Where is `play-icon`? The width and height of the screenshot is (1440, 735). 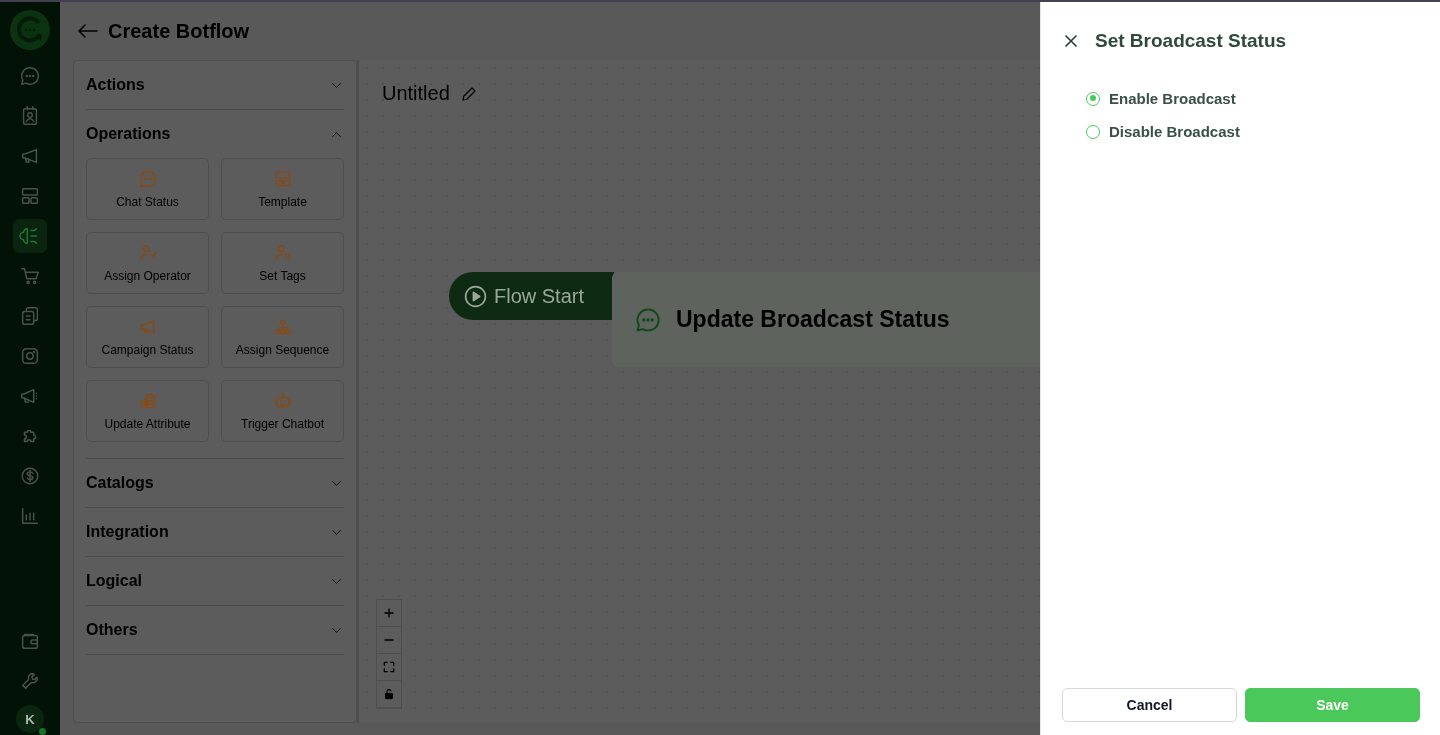
play-icon is located at coordinates (475, 296).